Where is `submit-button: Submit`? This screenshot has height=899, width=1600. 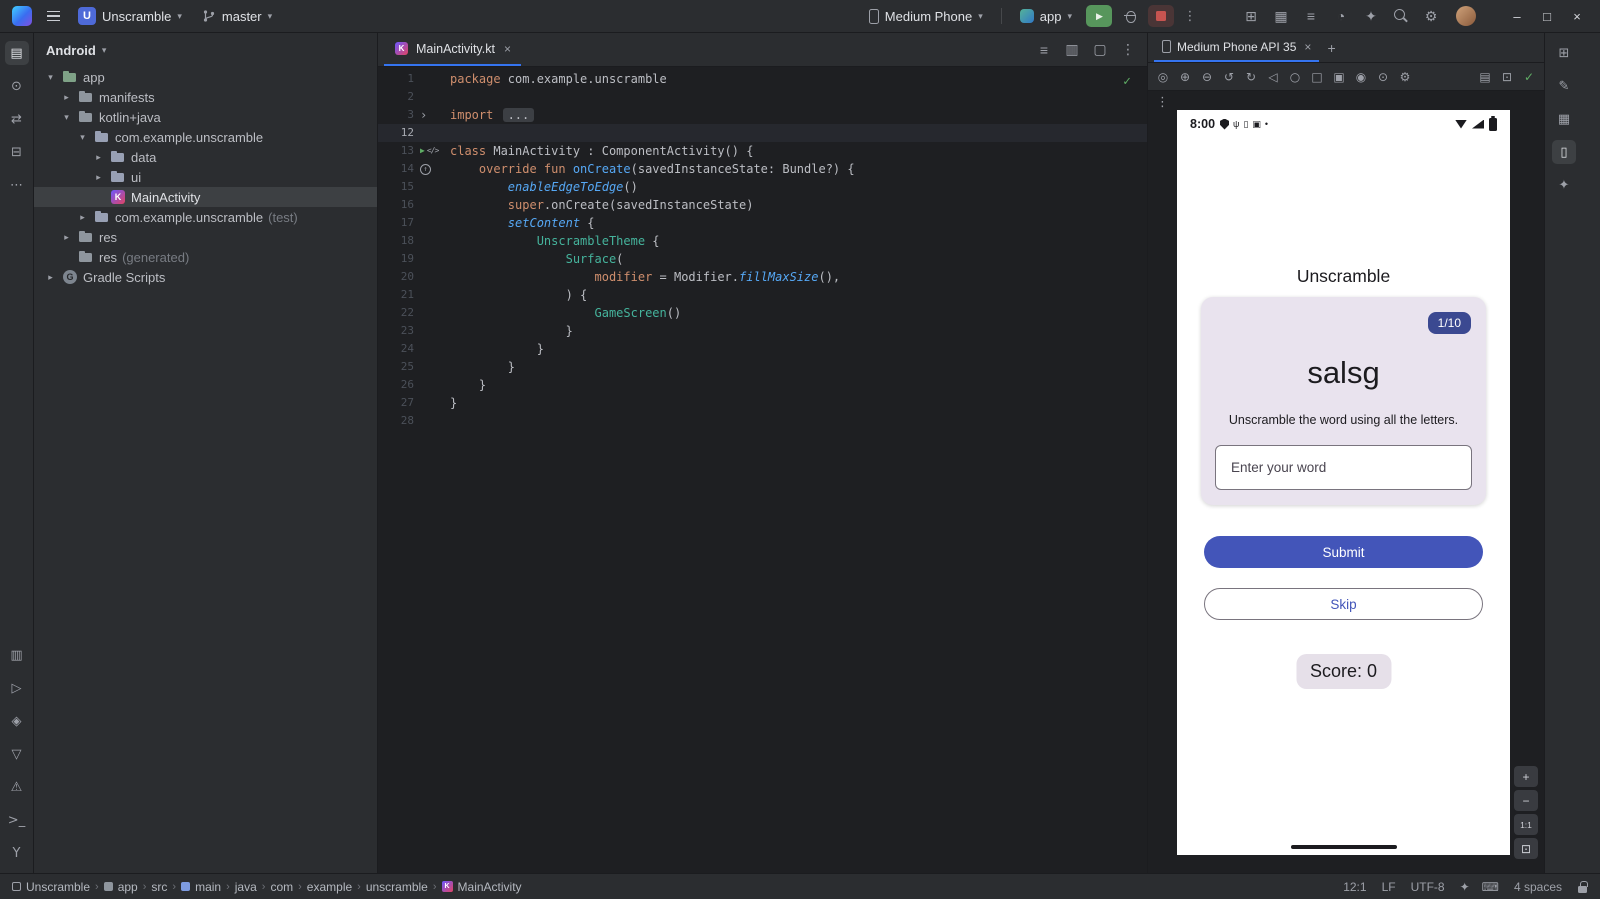
submit-button: Submit is located at coordinates (1343, 552).